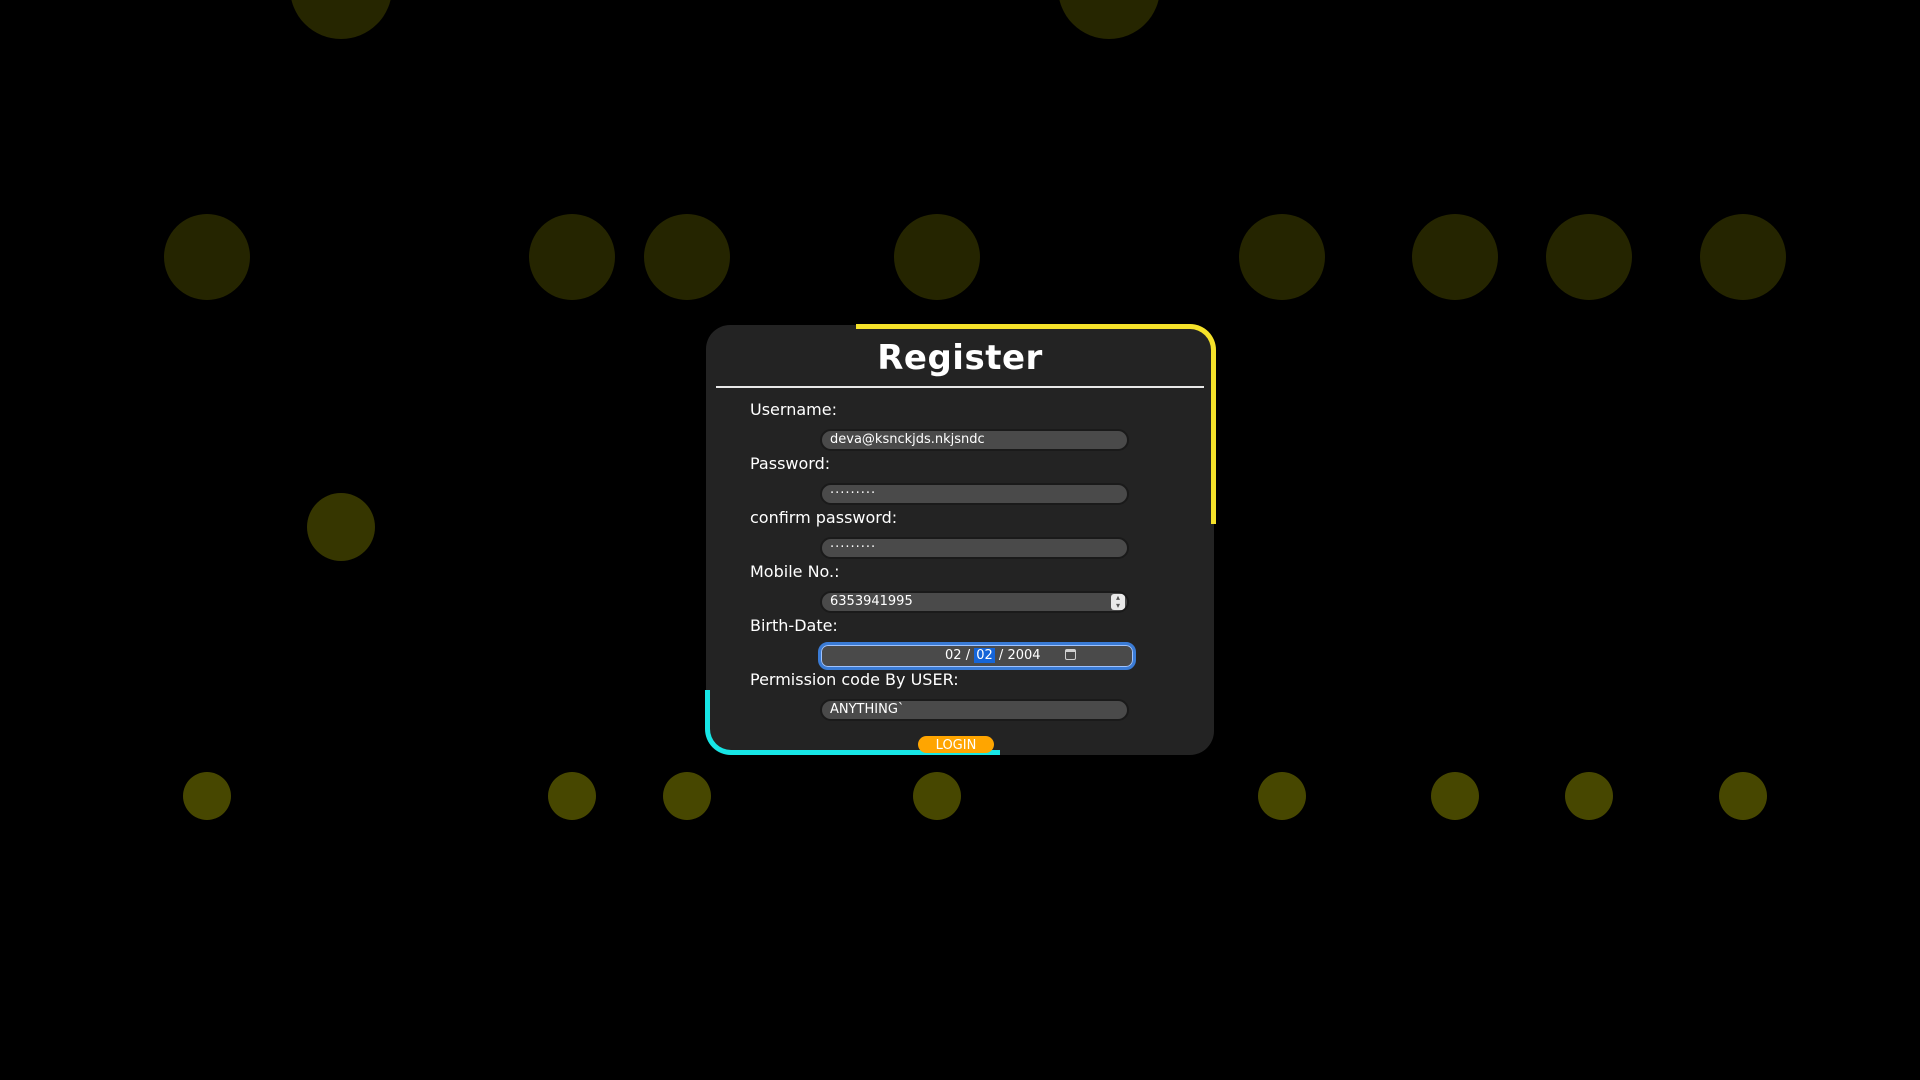  I want to click on birth-date-year: 2004, so click(1023, 655).